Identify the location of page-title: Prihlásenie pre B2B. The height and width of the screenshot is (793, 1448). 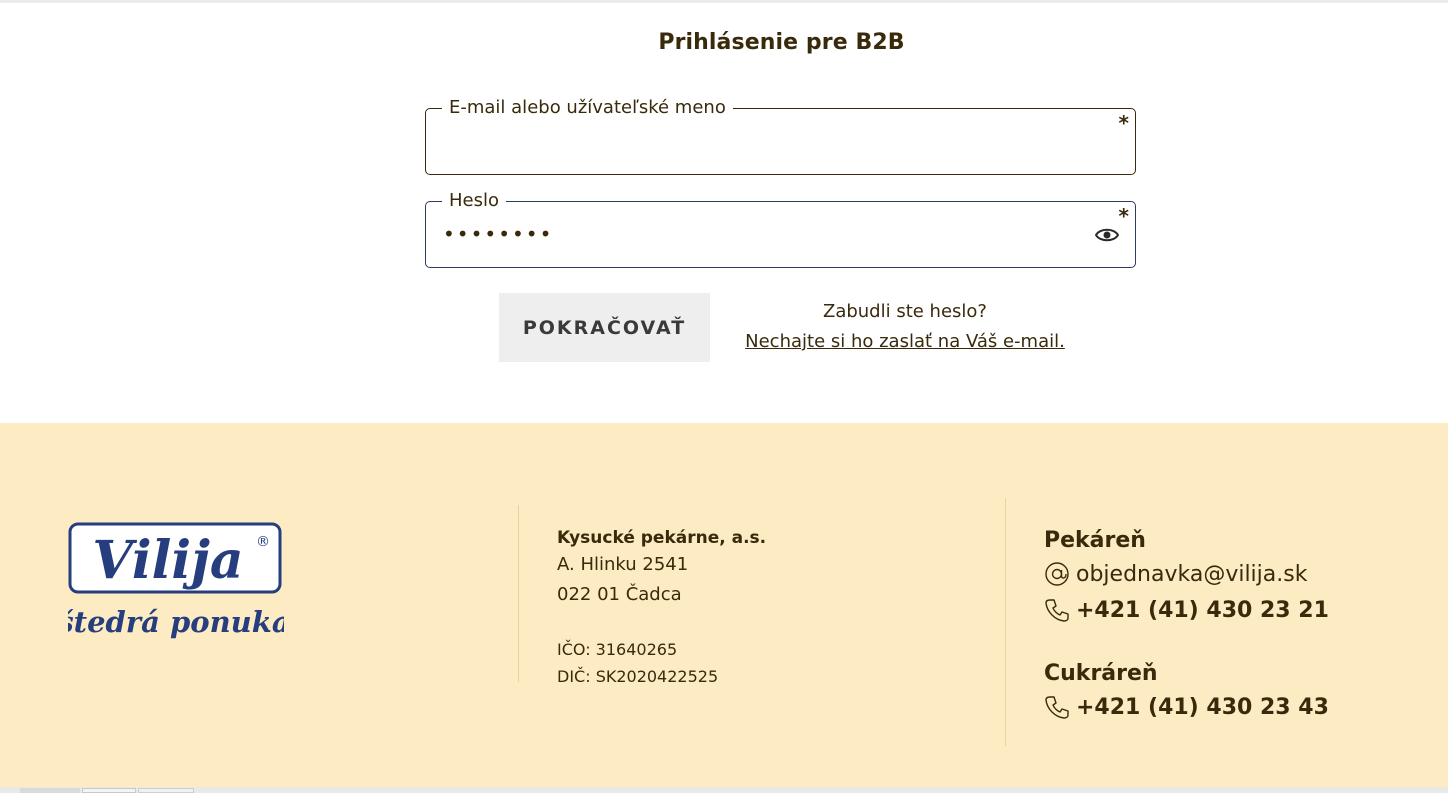
(781, 42).